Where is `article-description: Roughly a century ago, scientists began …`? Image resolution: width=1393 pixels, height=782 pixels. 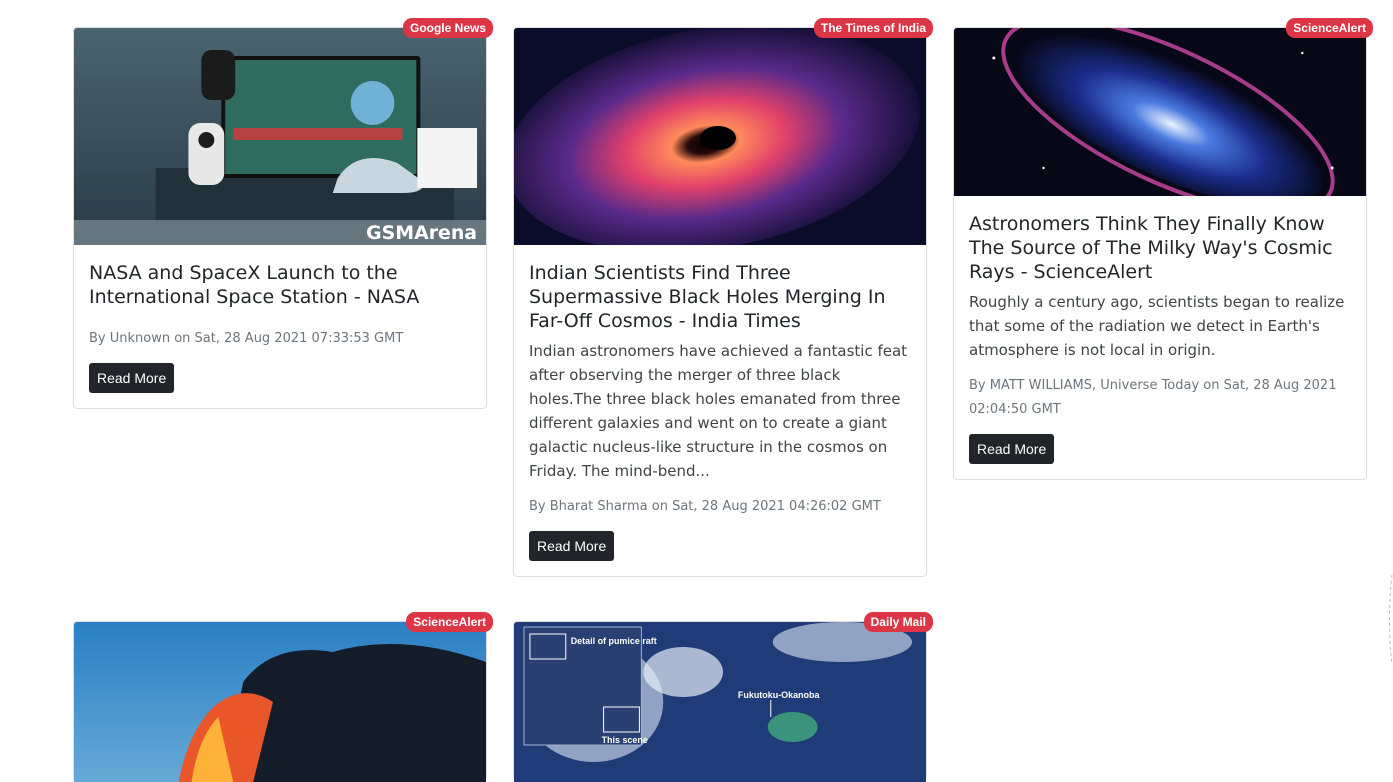 article-description: Roughly a century ago, scientists began … is located at coordinates (1157, 326).